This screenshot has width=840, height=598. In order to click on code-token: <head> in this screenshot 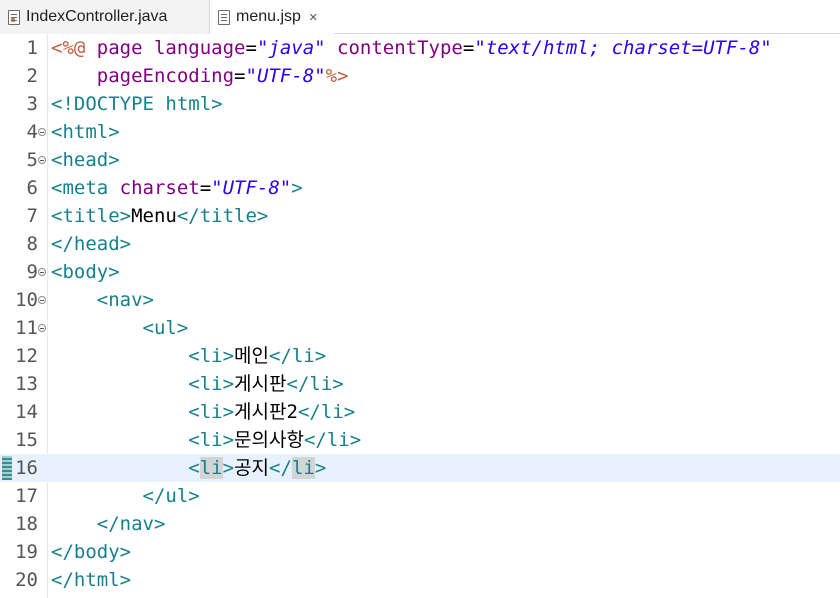, I will do `click(85, 160)`.